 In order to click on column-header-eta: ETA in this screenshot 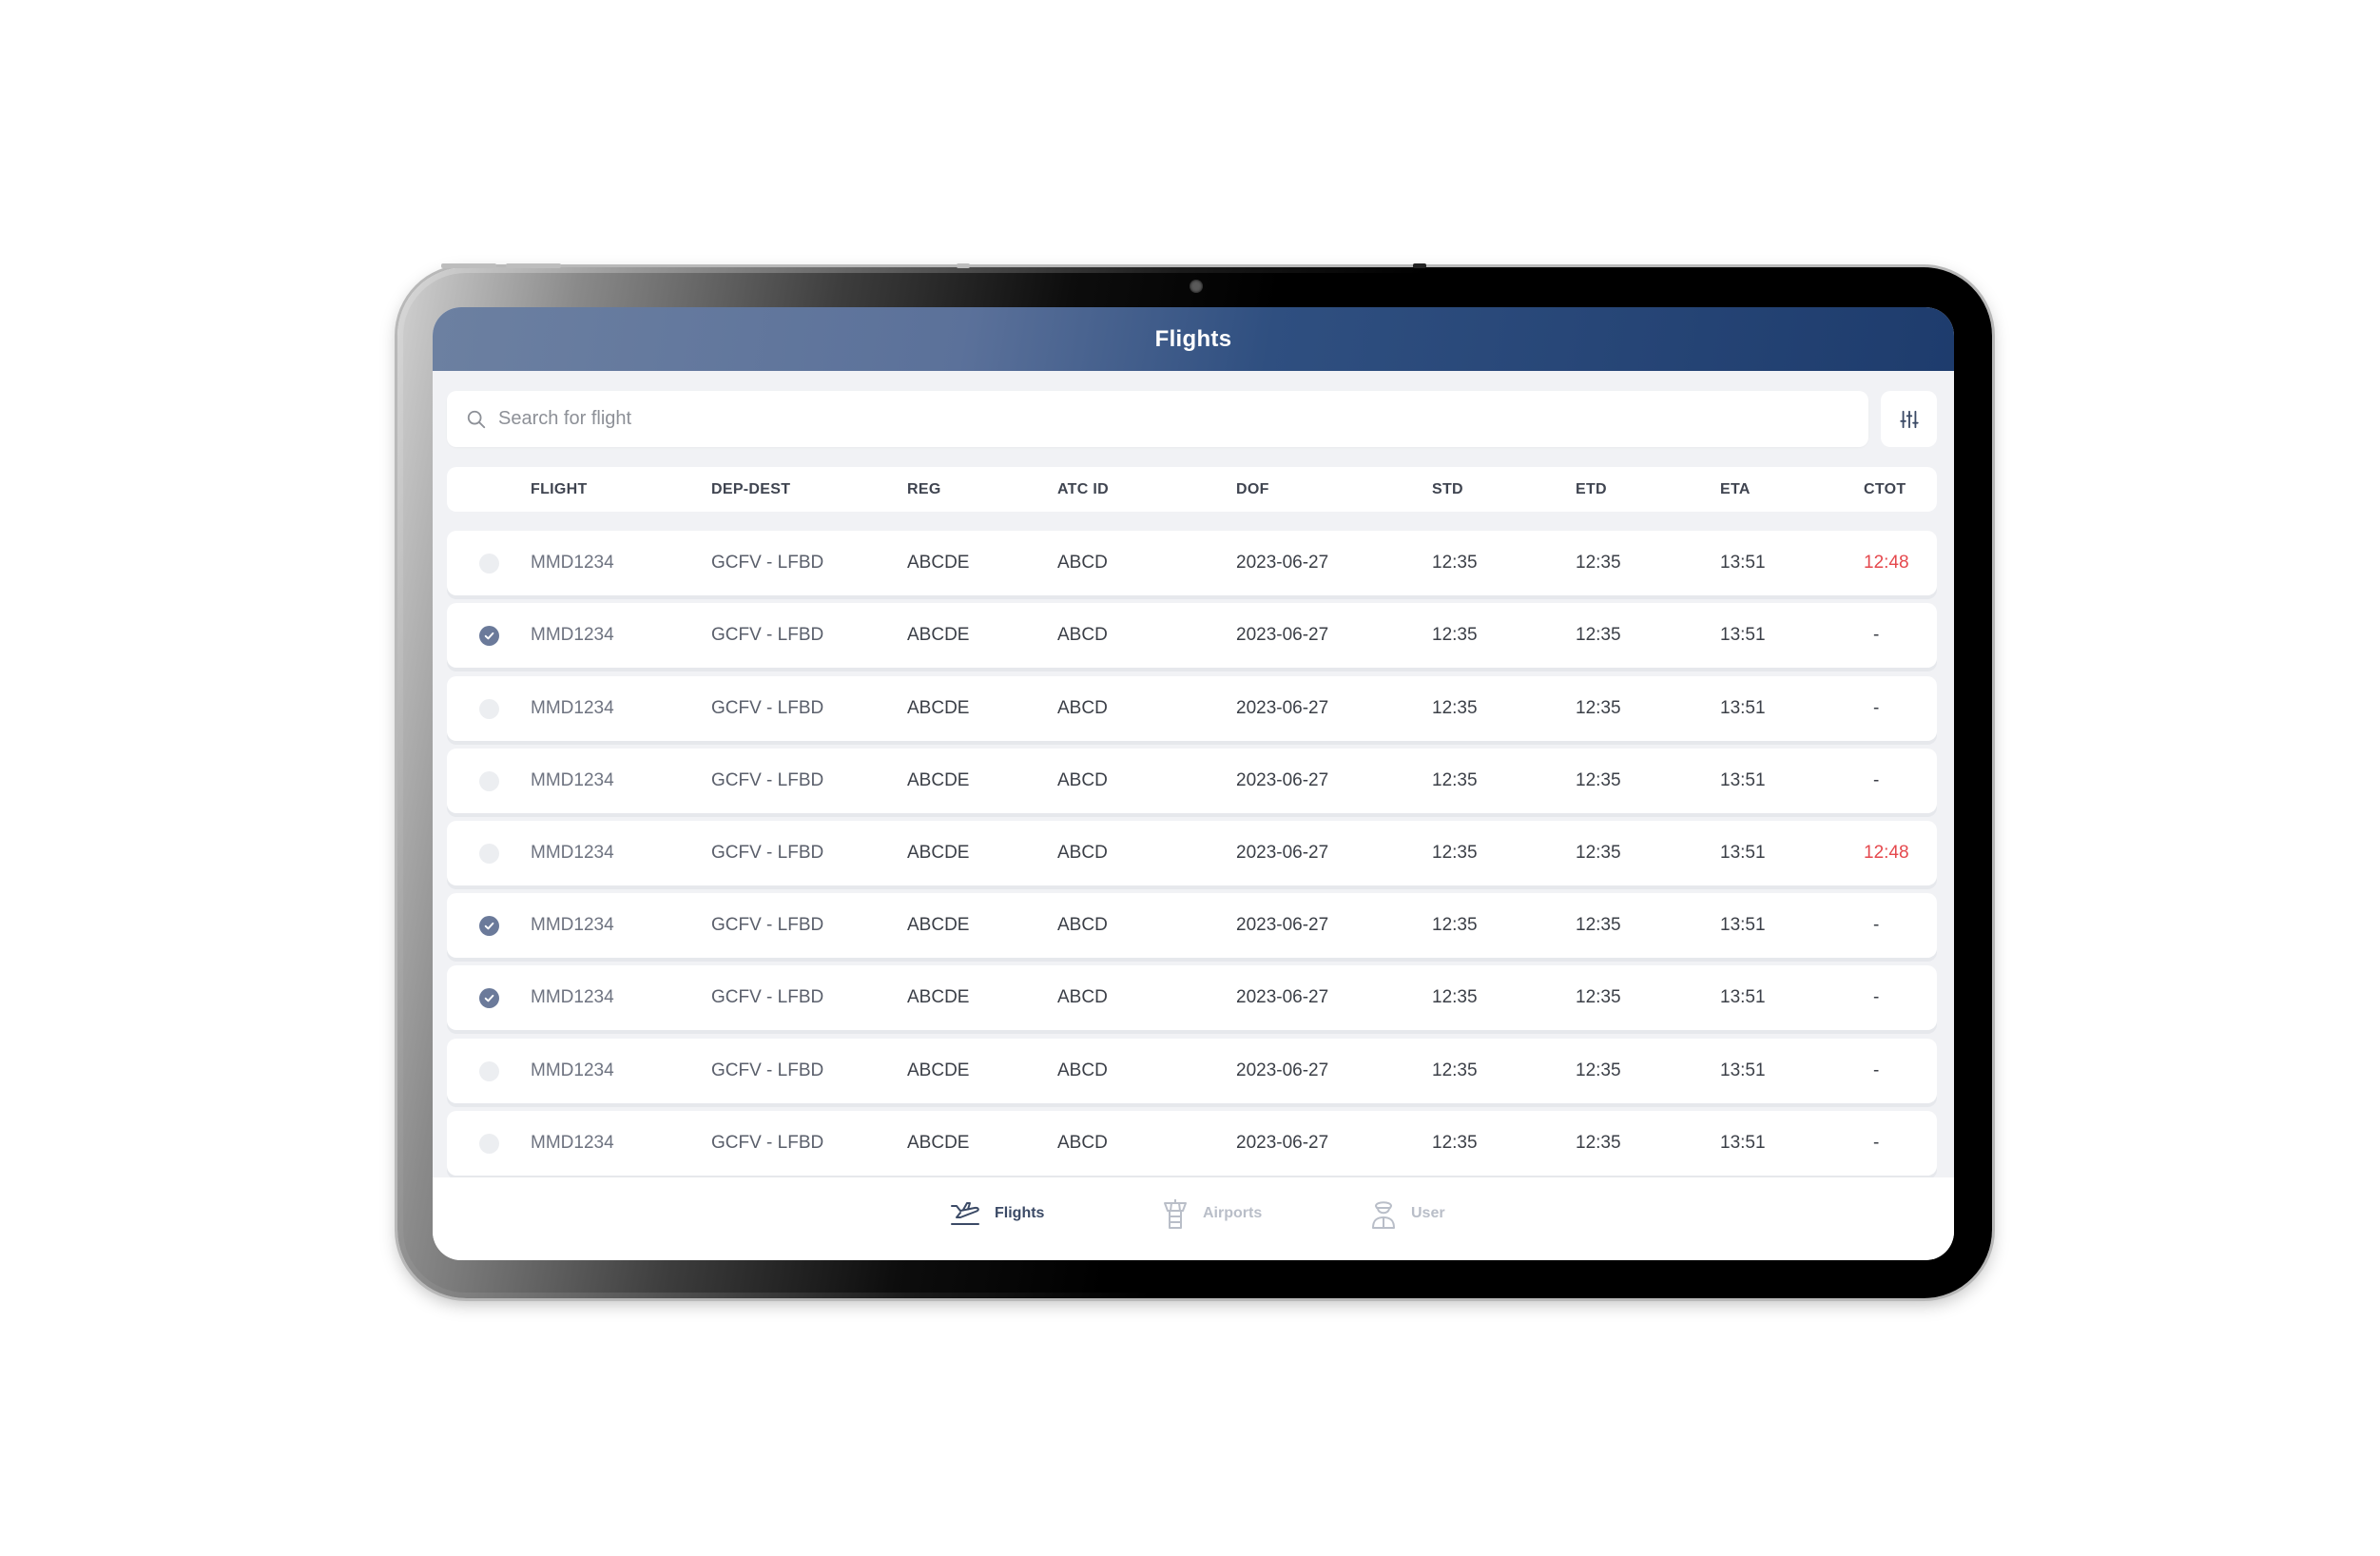, I will do `click(1735, 489)`.